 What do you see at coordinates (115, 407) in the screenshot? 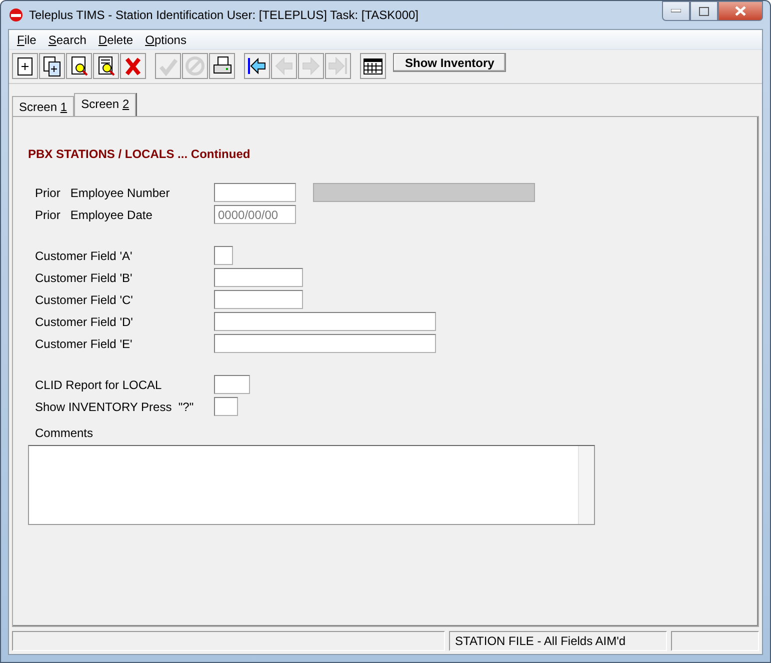
I see `field-label: Show INVENTORY Press "?"` at bounding box center [115, 407].